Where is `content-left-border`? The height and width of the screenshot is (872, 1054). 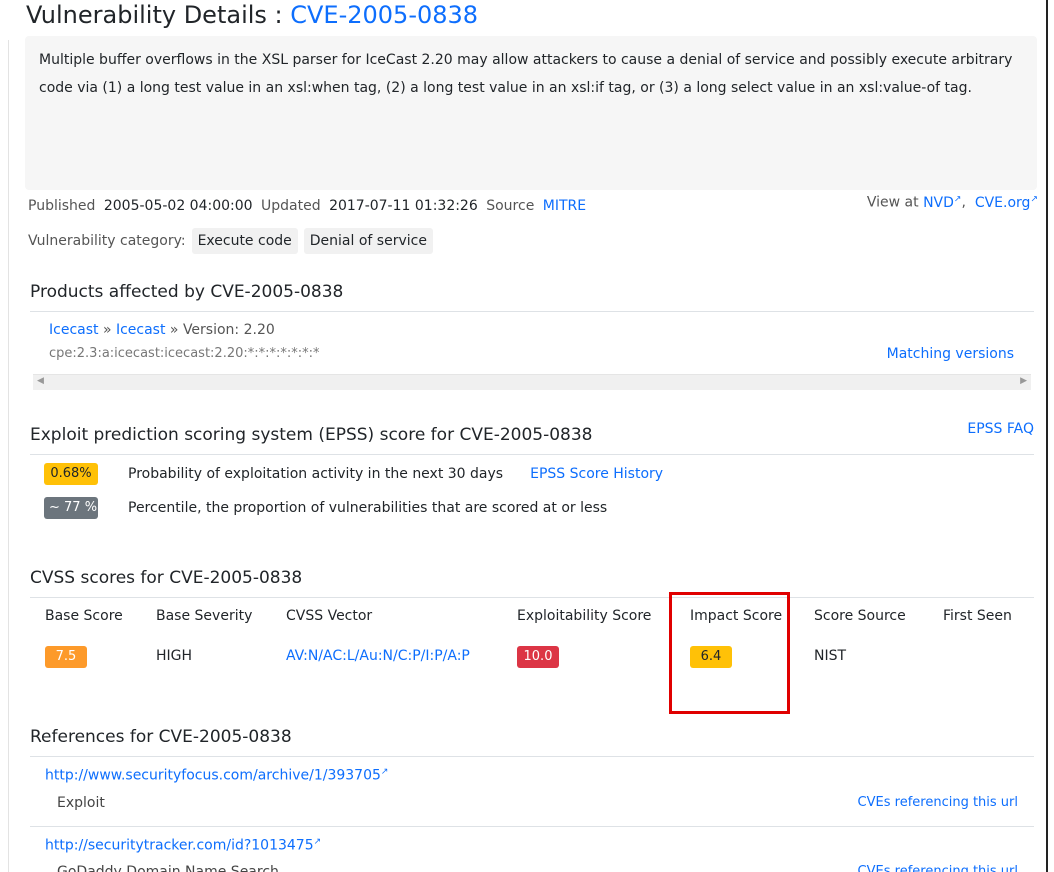 content-left-border is located at coordinates (8, 456).